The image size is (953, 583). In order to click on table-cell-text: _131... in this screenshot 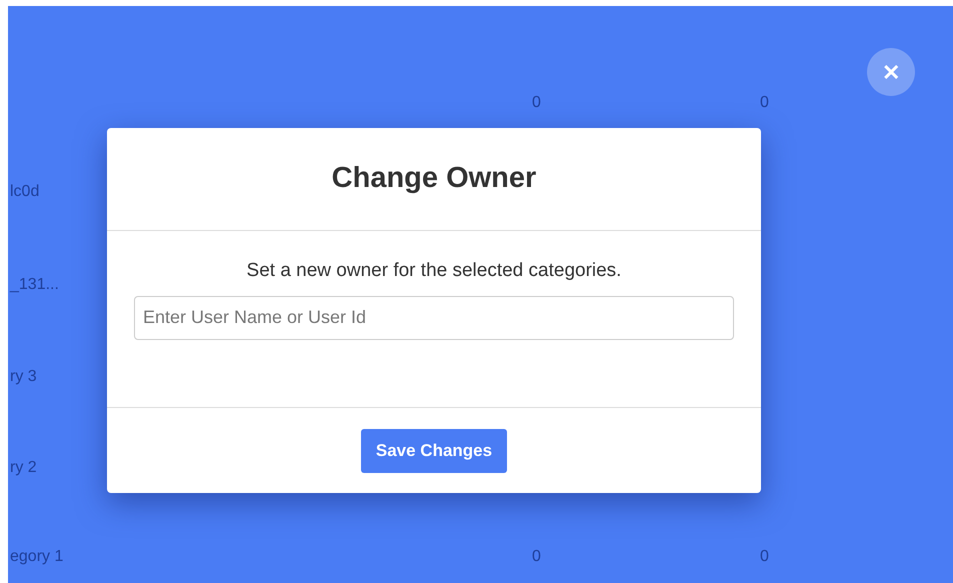, I will do `click(34, 284)`.